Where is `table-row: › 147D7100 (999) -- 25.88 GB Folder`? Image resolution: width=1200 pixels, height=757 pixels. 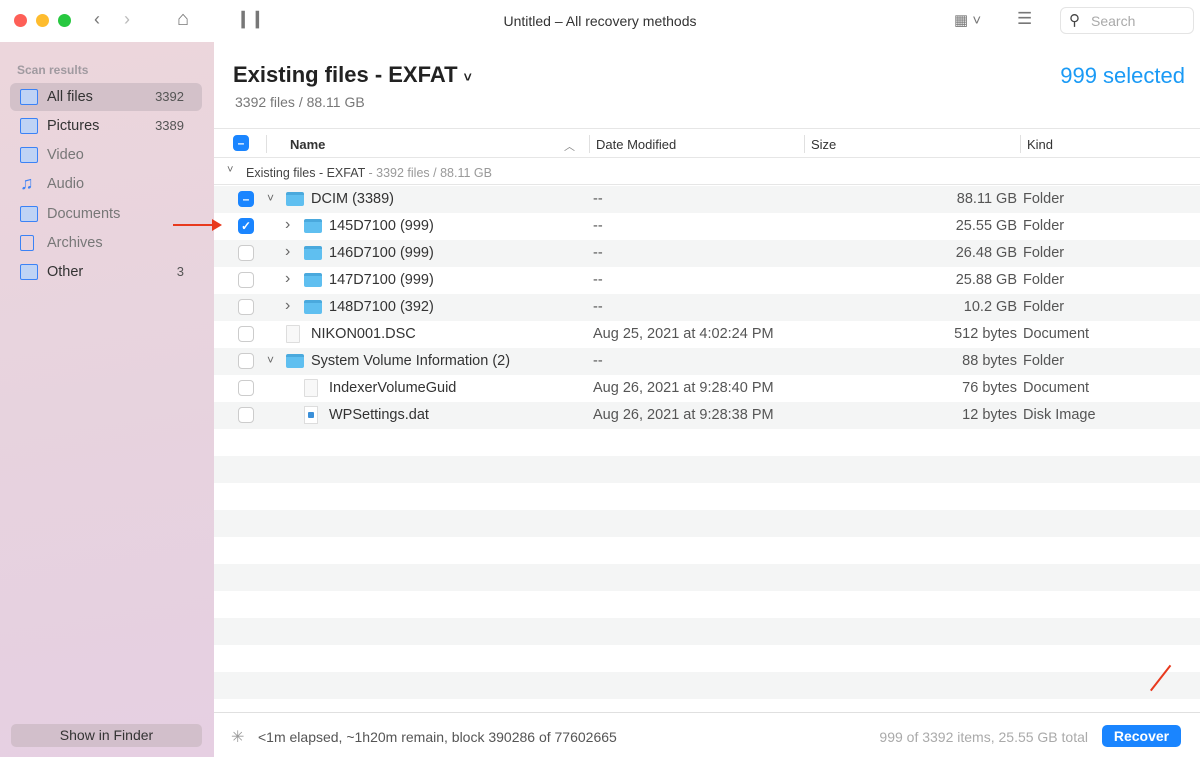 table-row: › 147D7100 (999) -- 25.88 GB Folder is located at coordinates (707, 280).